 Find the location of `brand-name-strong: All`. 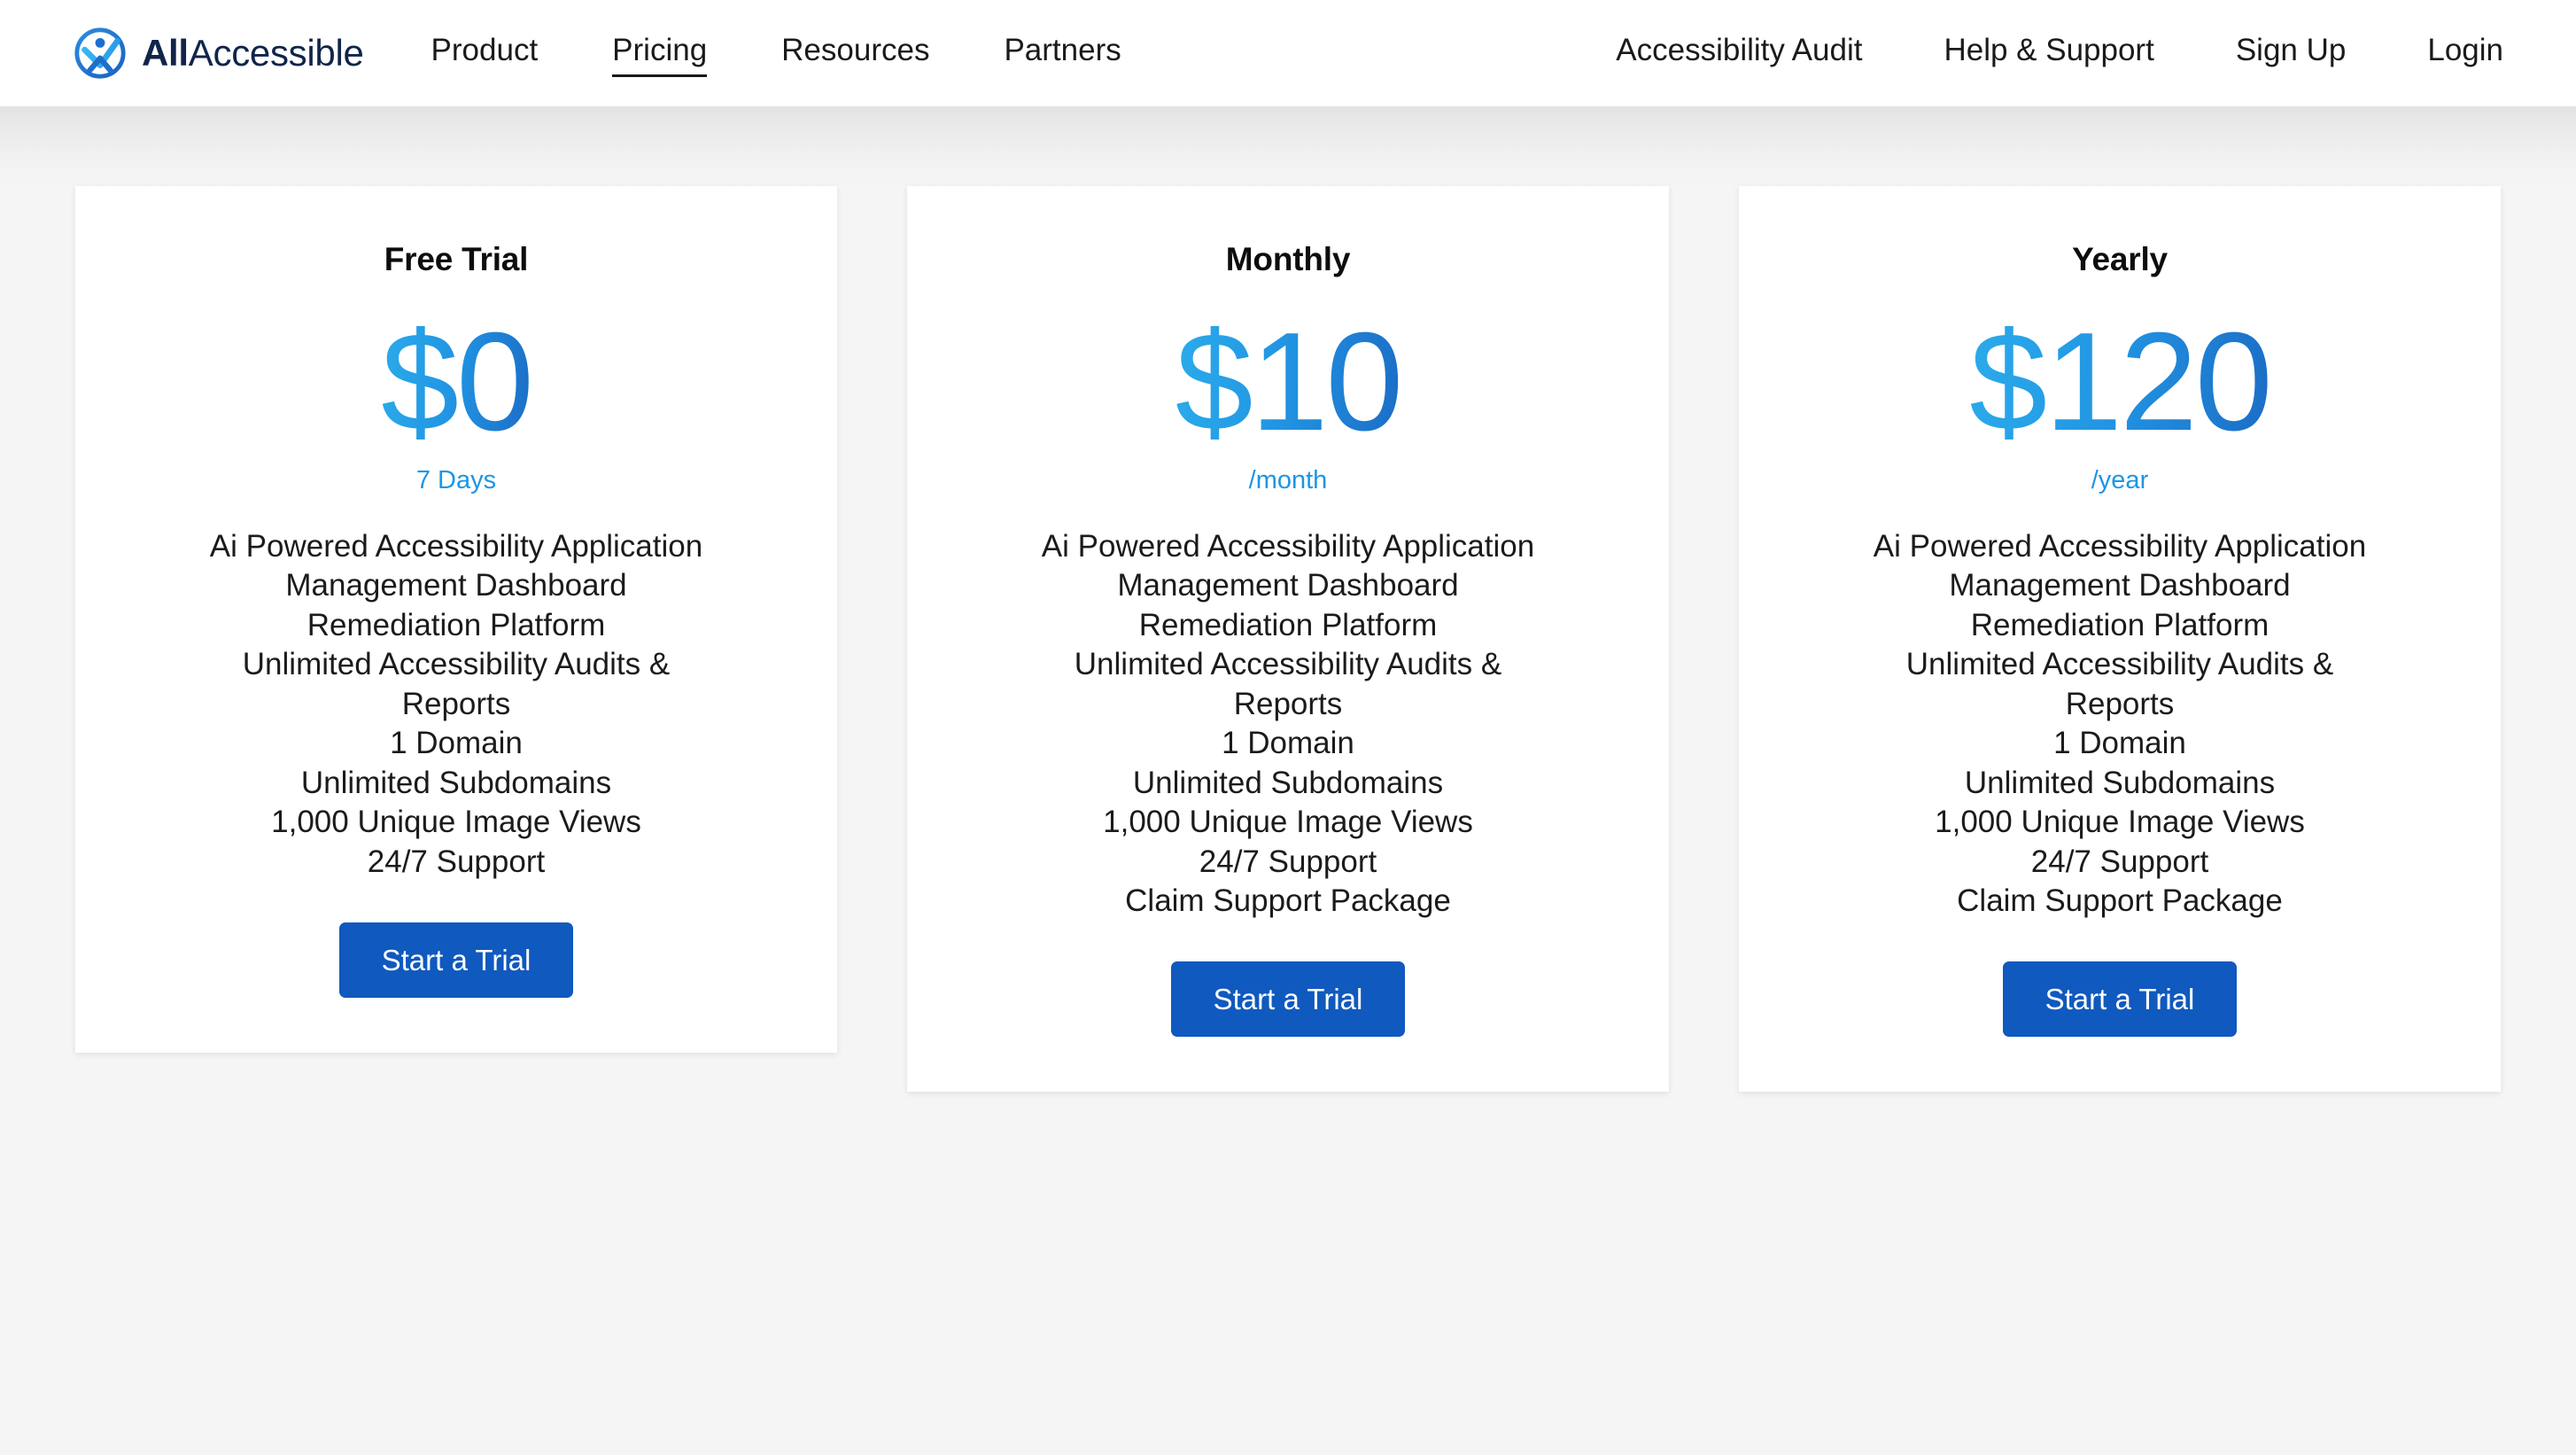

brand-name-strong: All is located at coordinates (165, 53).